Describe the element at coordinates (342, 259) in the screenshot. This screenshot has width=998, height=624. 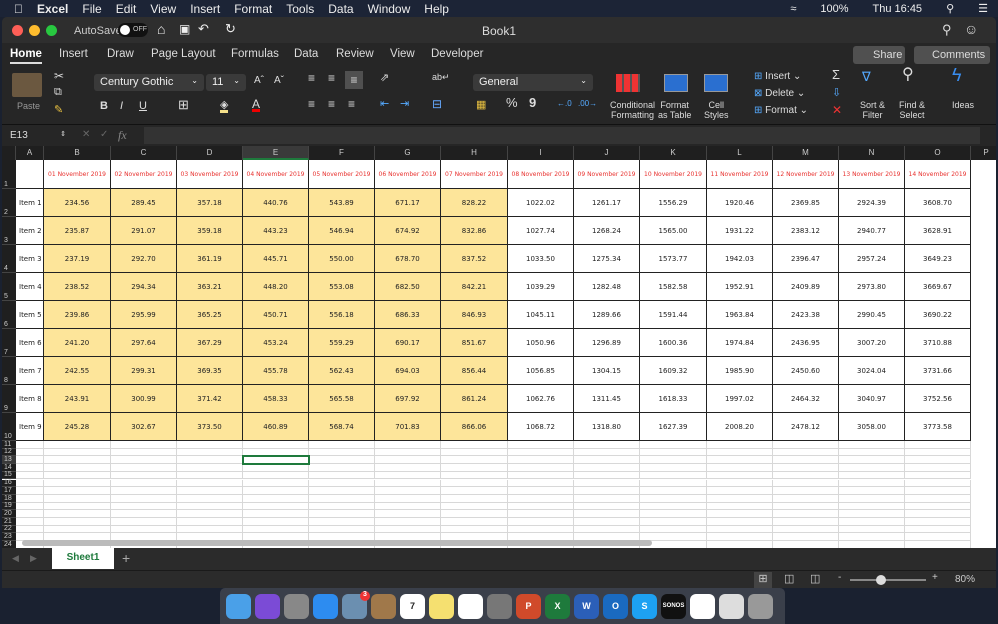
I see `data-cell: 550.00` at that location.